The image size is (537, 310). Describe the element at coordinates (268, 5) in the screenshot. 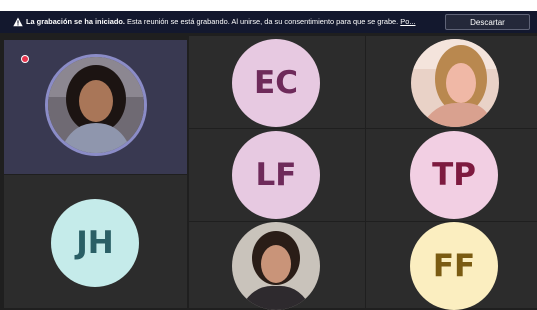

I see `top-caption-strip` at that location.